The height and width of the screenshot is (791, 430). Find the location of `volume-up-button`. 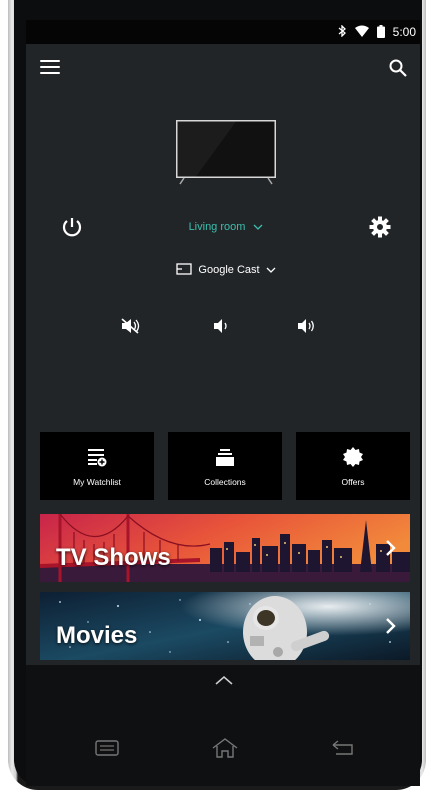

volume-up-button is located at coordinates (307, 326).